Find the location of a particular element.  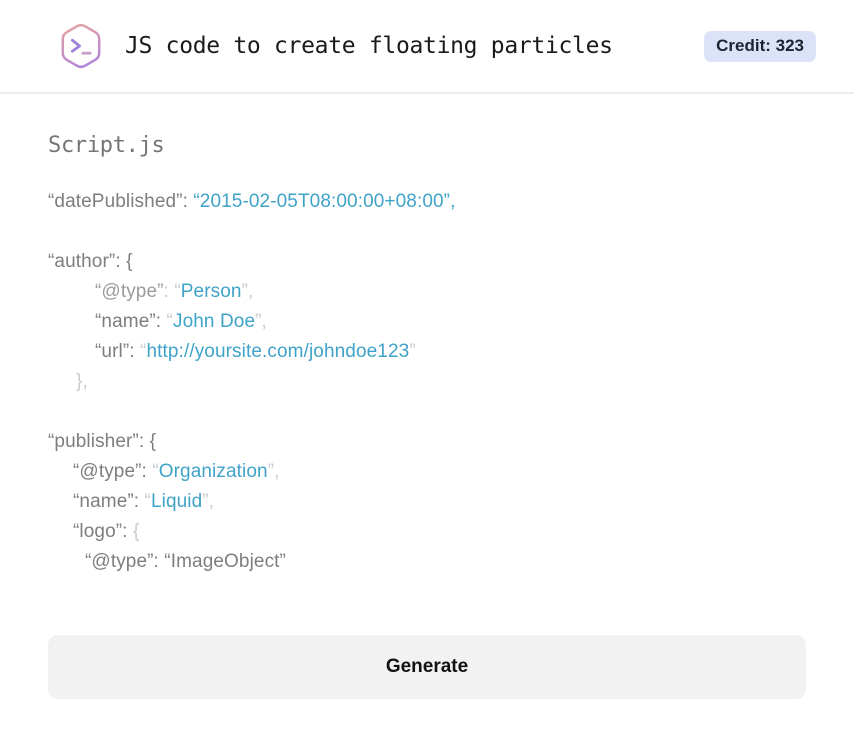

page-title: JS code to create floating particles is located at coordinates (369, 46).